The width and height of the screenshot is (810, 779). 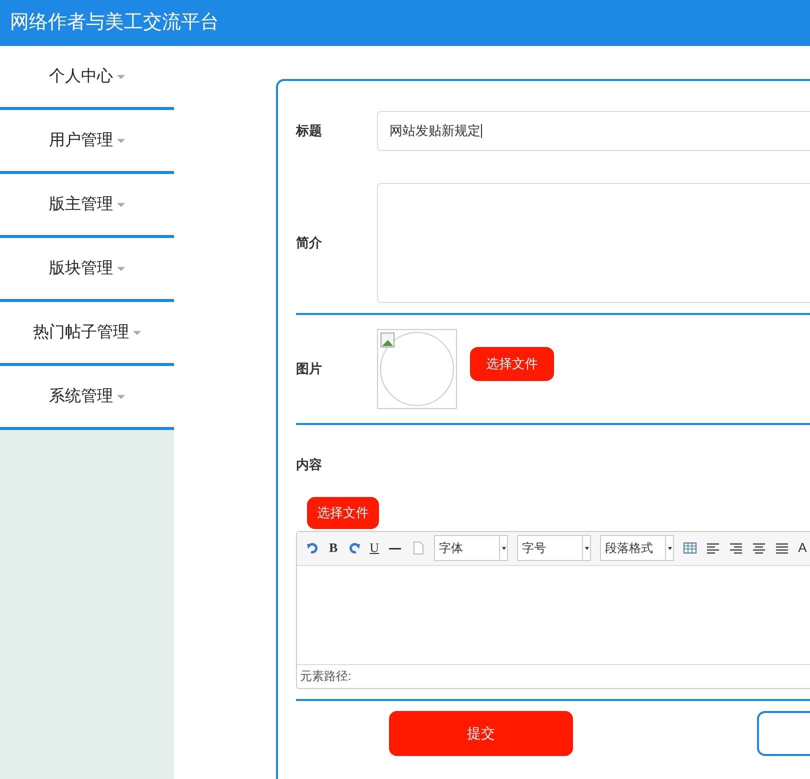 I want to click on align-center-icon, so click(x=759, y=548).